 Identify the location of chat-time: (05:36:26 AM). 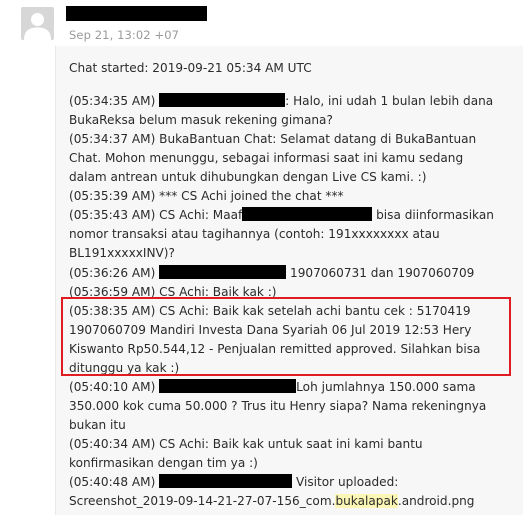
(114, 273).